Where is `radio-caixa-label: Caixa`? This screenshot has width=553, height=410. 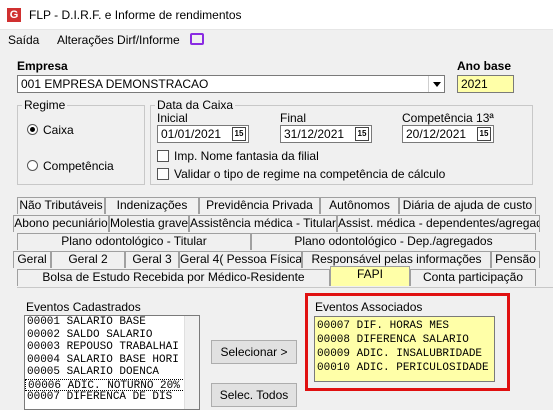
radio-caixa-label: Caixa is located at coordinates (58, 130).